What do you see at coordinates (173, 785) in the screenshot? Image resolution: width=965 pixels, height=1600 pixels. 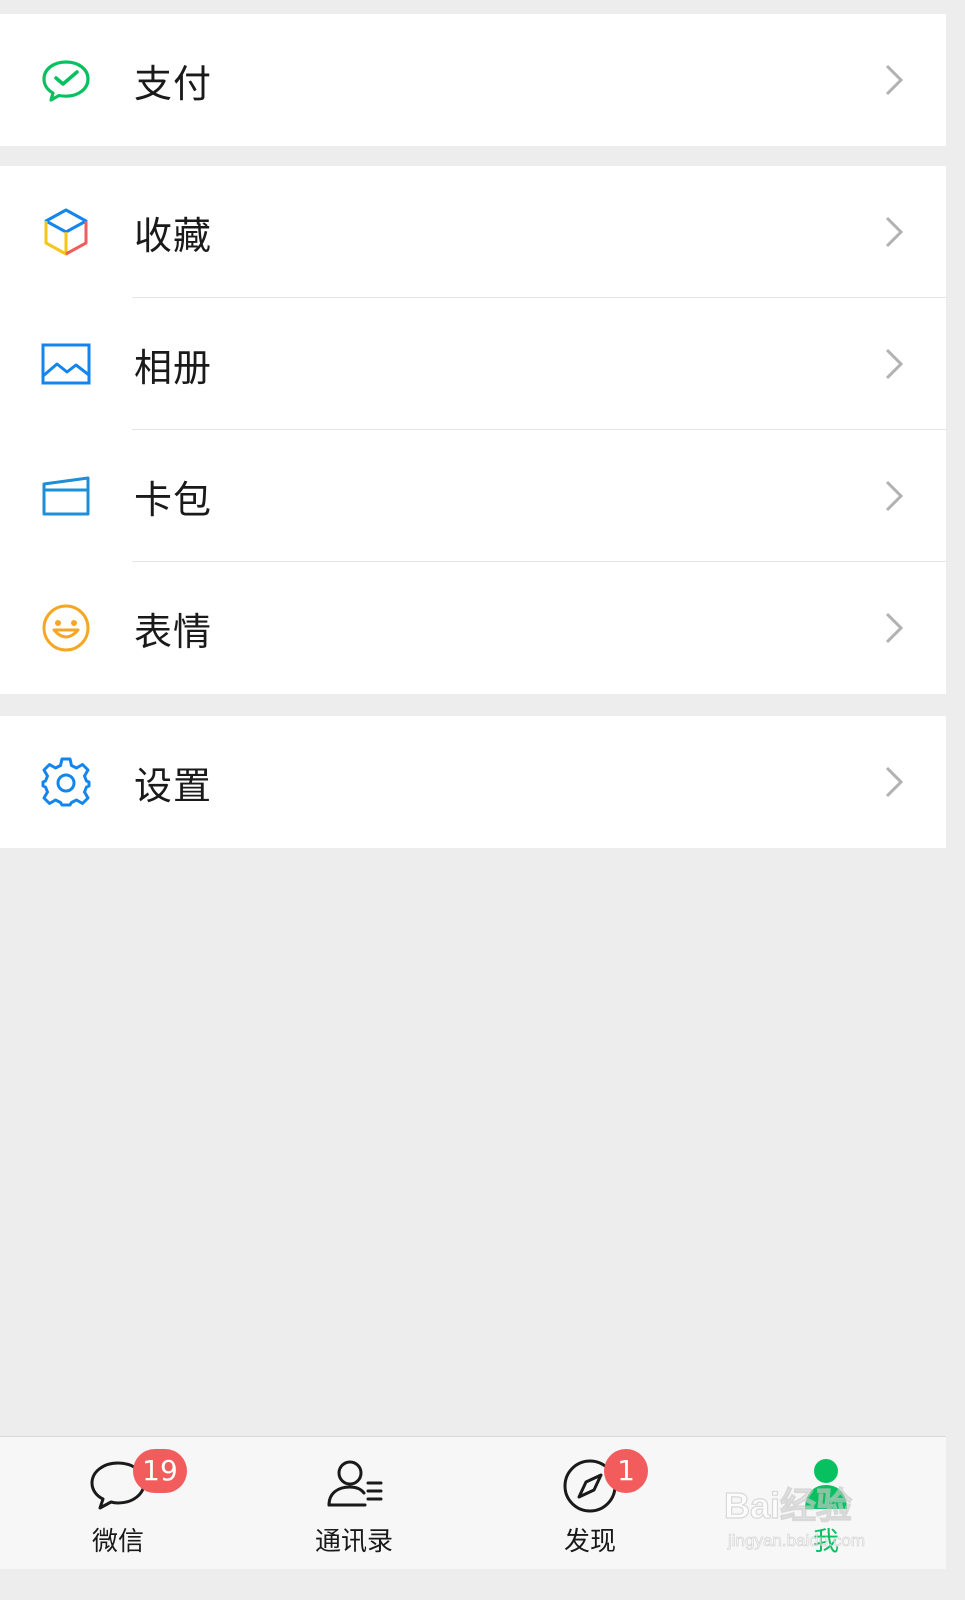 I see `menu-item-label: 设置` at bounding box center [173, 785].